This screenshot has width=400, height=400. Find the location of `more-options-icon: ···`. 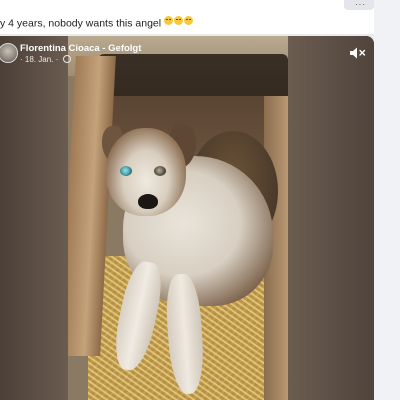

more-options-icon: ··· is located at coordinates (360, 4).